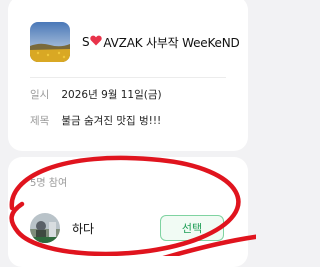 Image resolution: width=320 pixels, height=267 pixels. Describe the element at coordinates (96, 42) in the screenshot. I see `heart-icon` at that location.